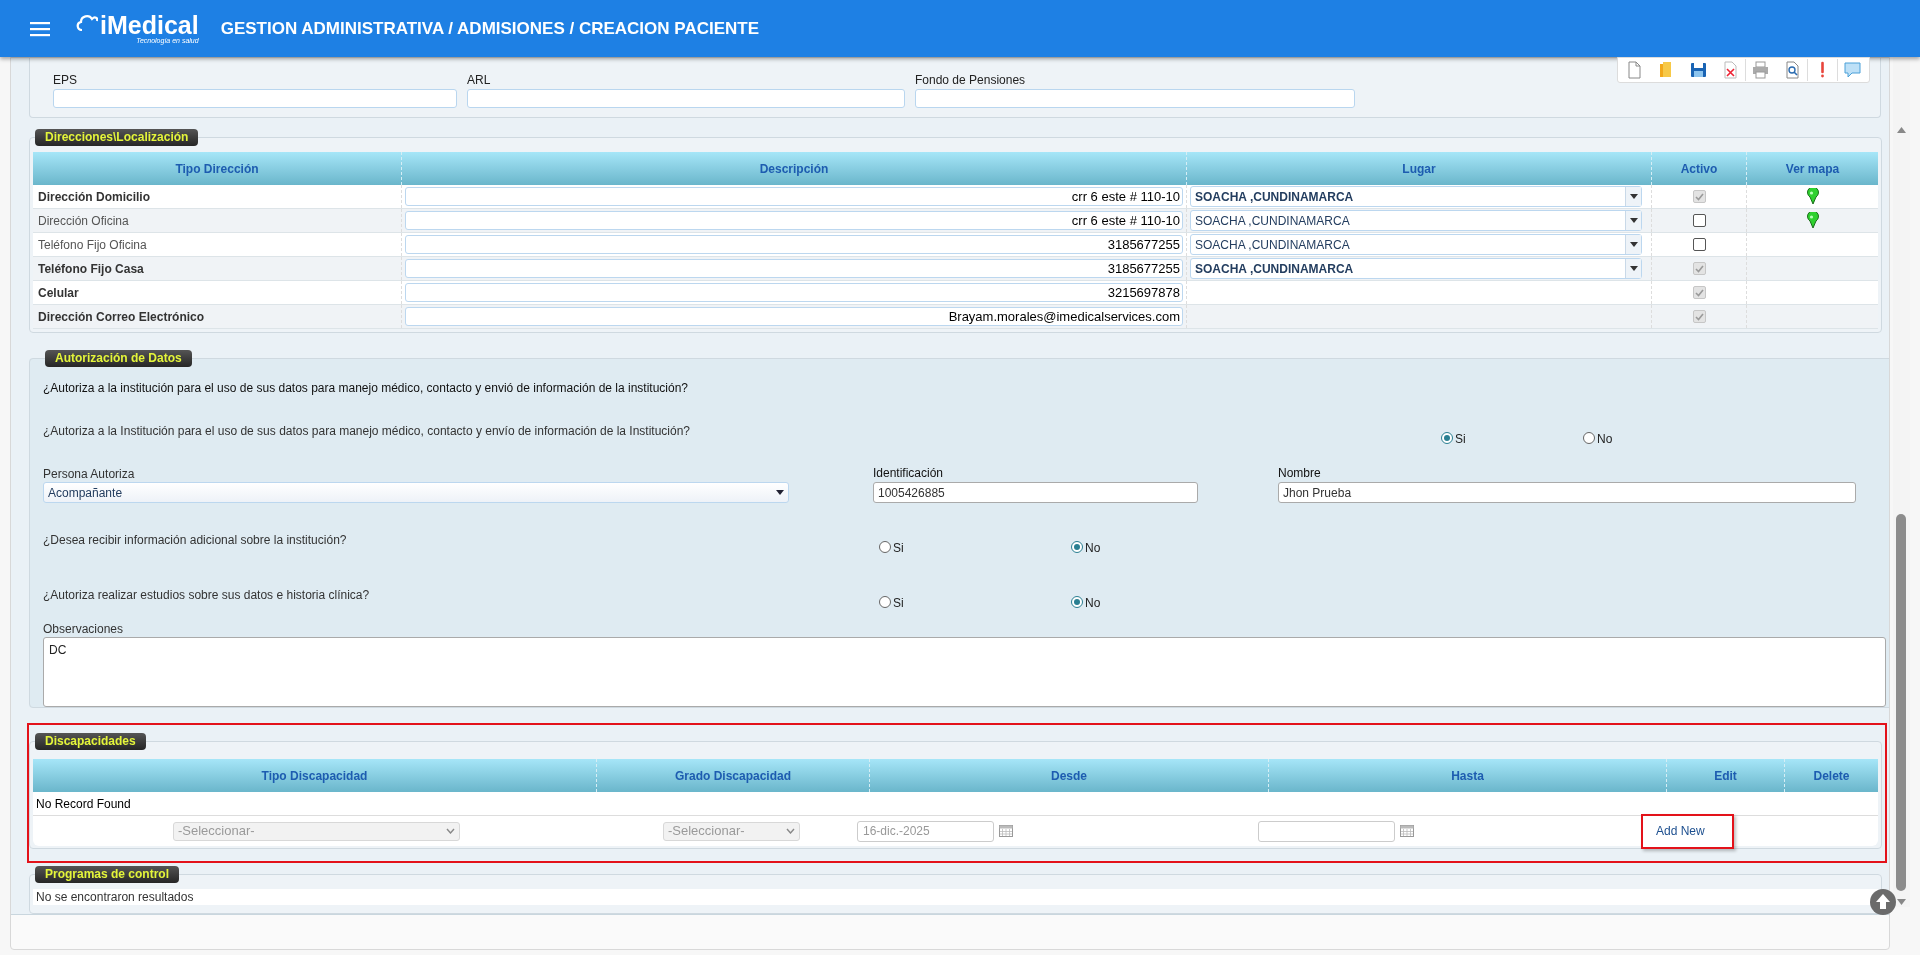 Image resolution: width=1920 pixels, height=955 pixels. What do you see at coordinates (83, 221) in the screenshot?
I see `table-cell-text: Dirección Oficina` at bounding box center [83, 221].